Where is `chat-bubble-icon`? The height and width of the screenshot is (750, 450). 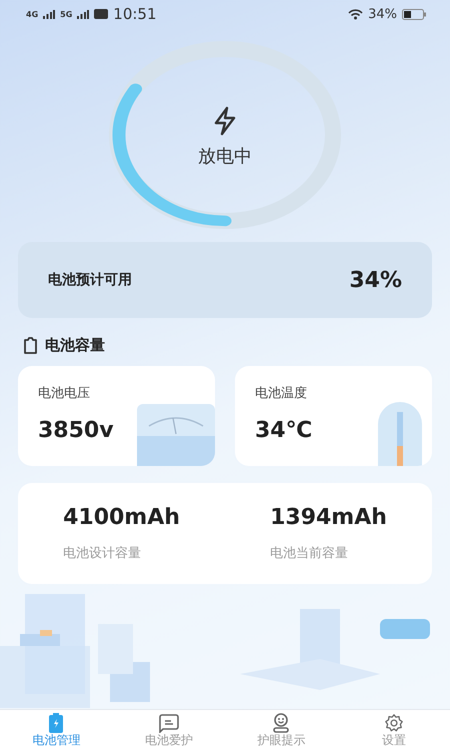
chat-bubble-icon is located at coordinates (169, 723).